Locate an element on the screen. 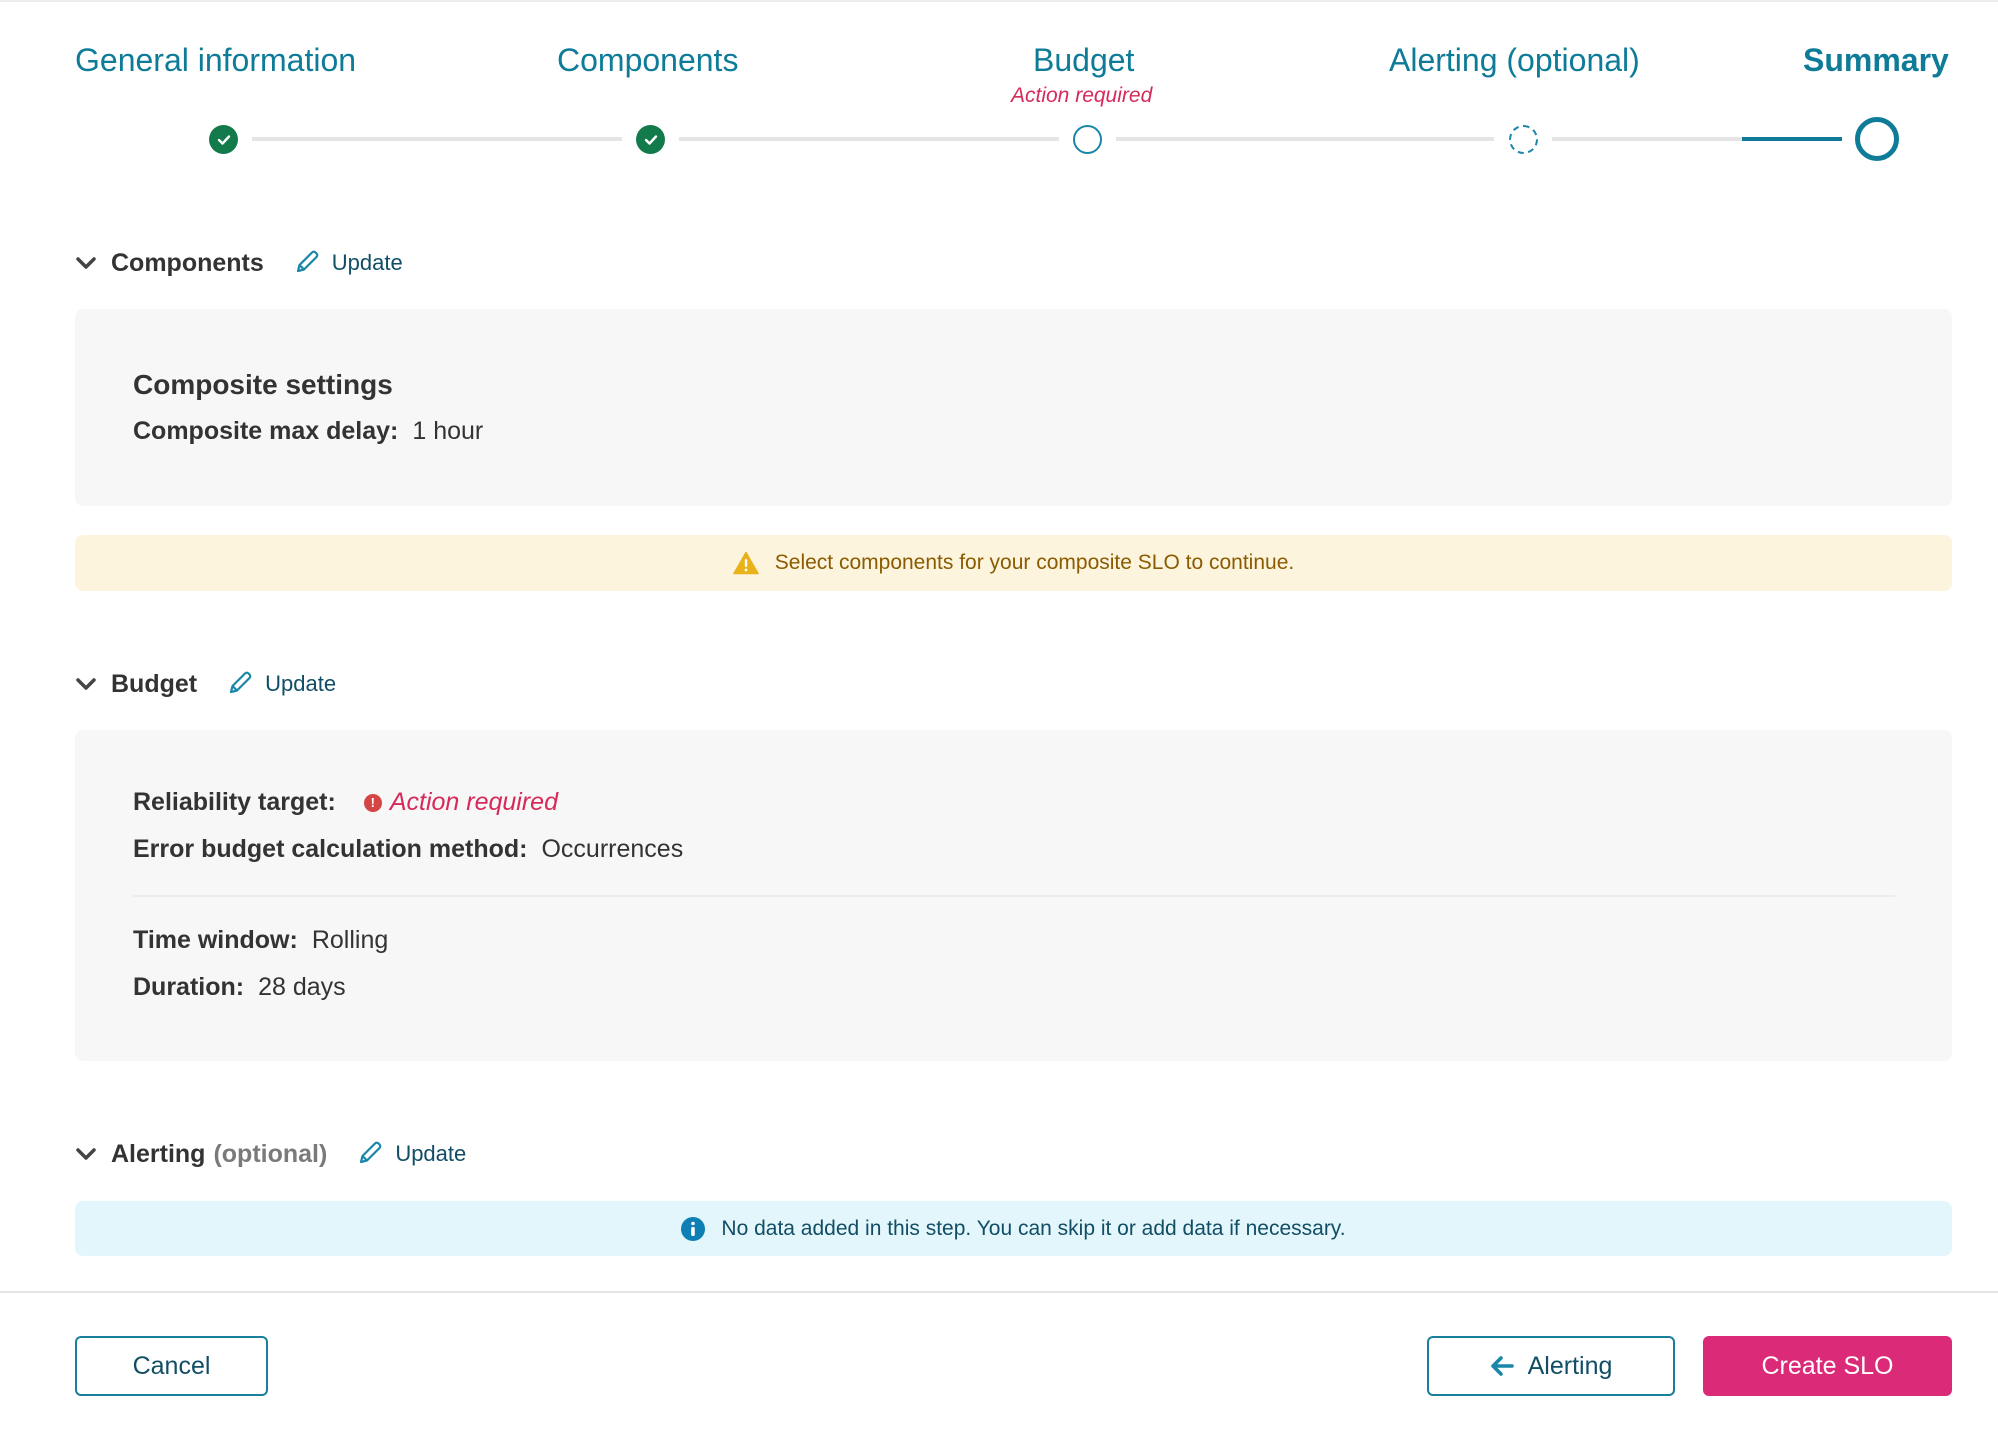 This screenshot has height=1440, width=1998. step-summary: Summary is located at coordinates (1876, 60).